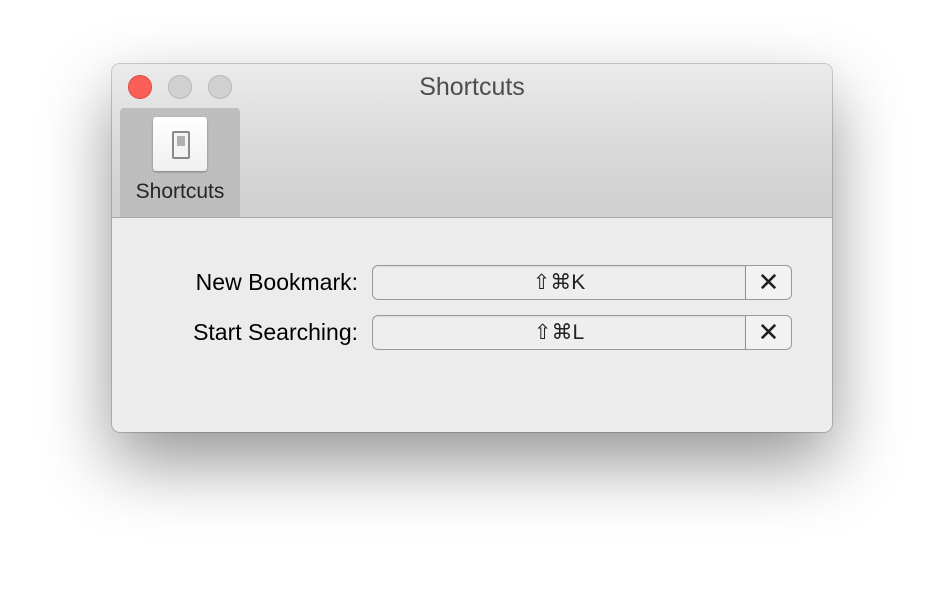  Describe the element at coordinates (559, 332) in the screenshot. I see `shortcut-recorder-field: ⇧⌘L` at that location.